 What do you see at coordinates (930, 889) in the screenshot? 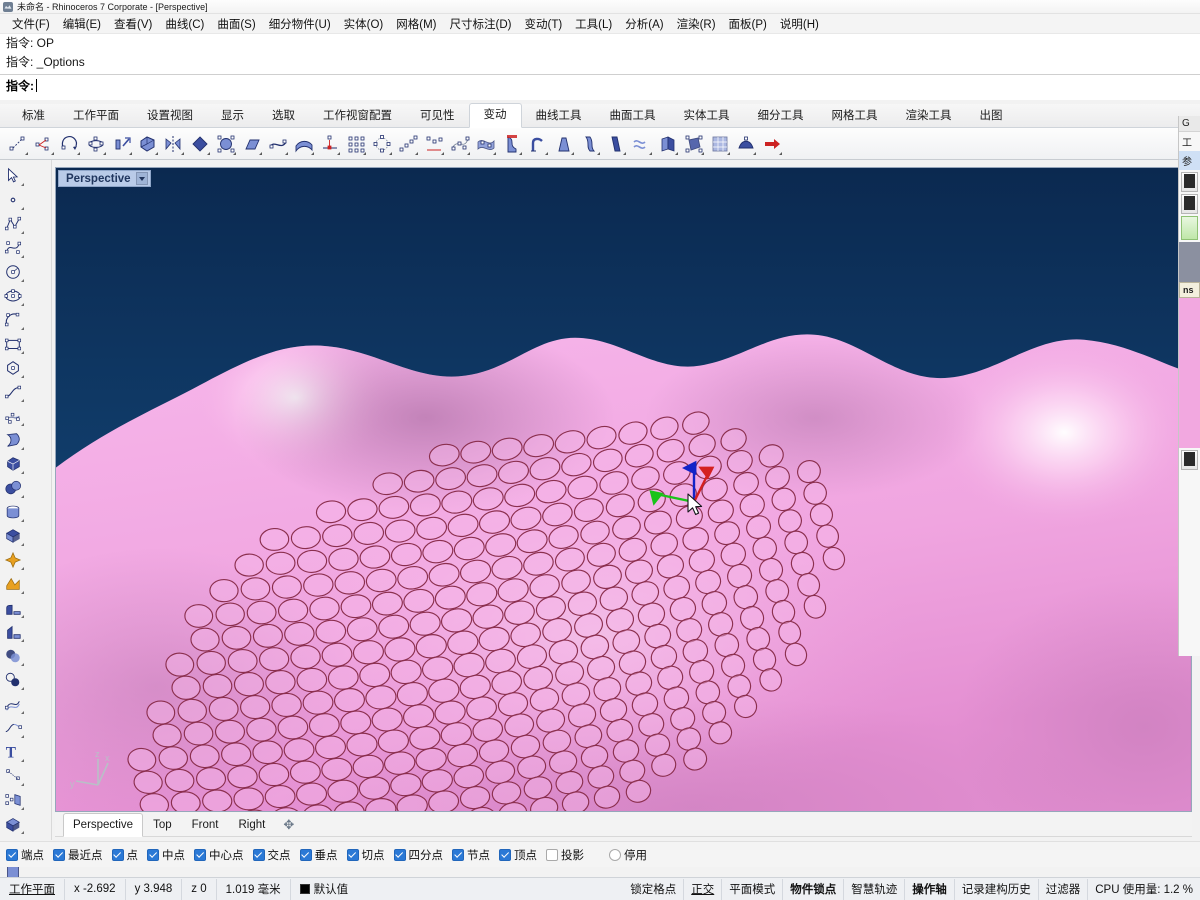
I see `status-gumball: 操作轴` at bounding box center [930, 889].